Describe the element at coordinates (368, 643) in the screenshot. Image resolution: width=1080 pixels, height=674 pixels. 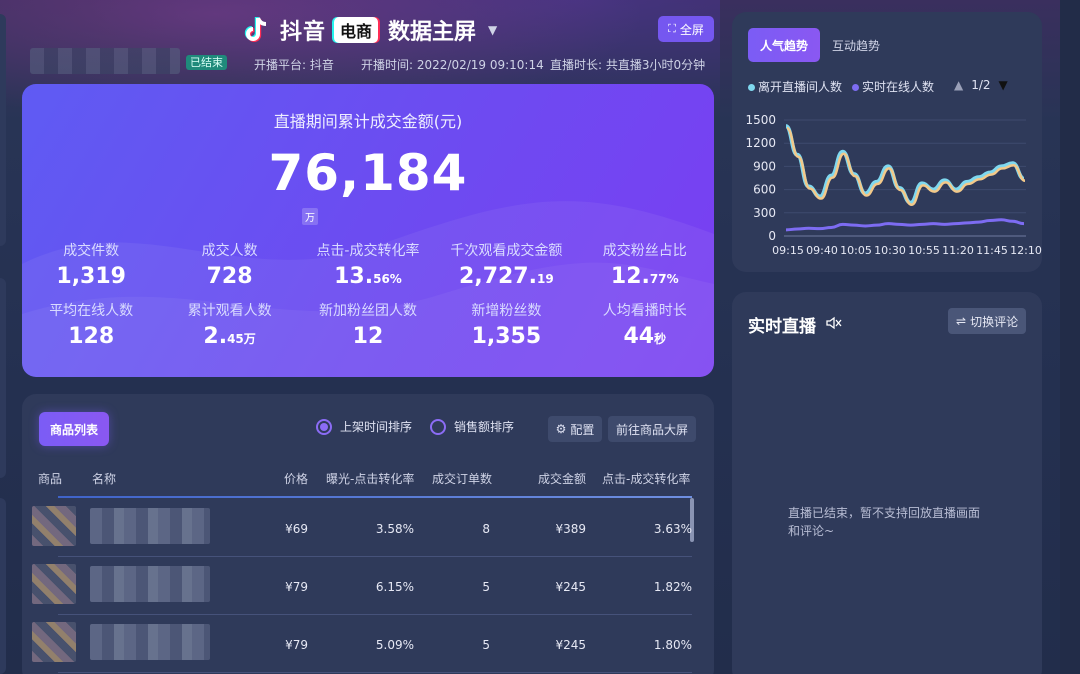
I see `table-row: ¥79 5.09% 5 ¥245 1.80%` at that location.